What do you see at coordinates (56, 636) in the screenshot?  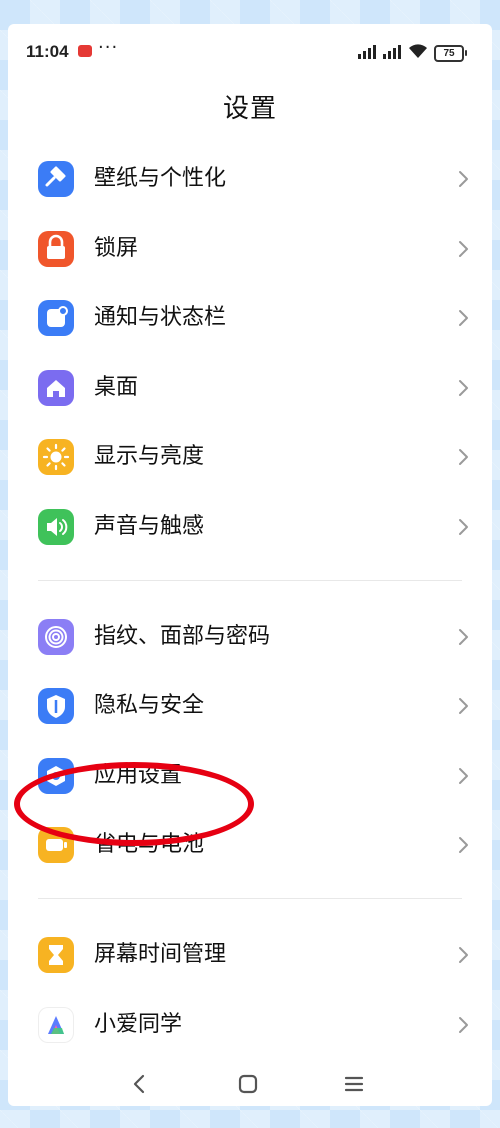 I see `fingerprint-icon` at bounding box center [56, 636].